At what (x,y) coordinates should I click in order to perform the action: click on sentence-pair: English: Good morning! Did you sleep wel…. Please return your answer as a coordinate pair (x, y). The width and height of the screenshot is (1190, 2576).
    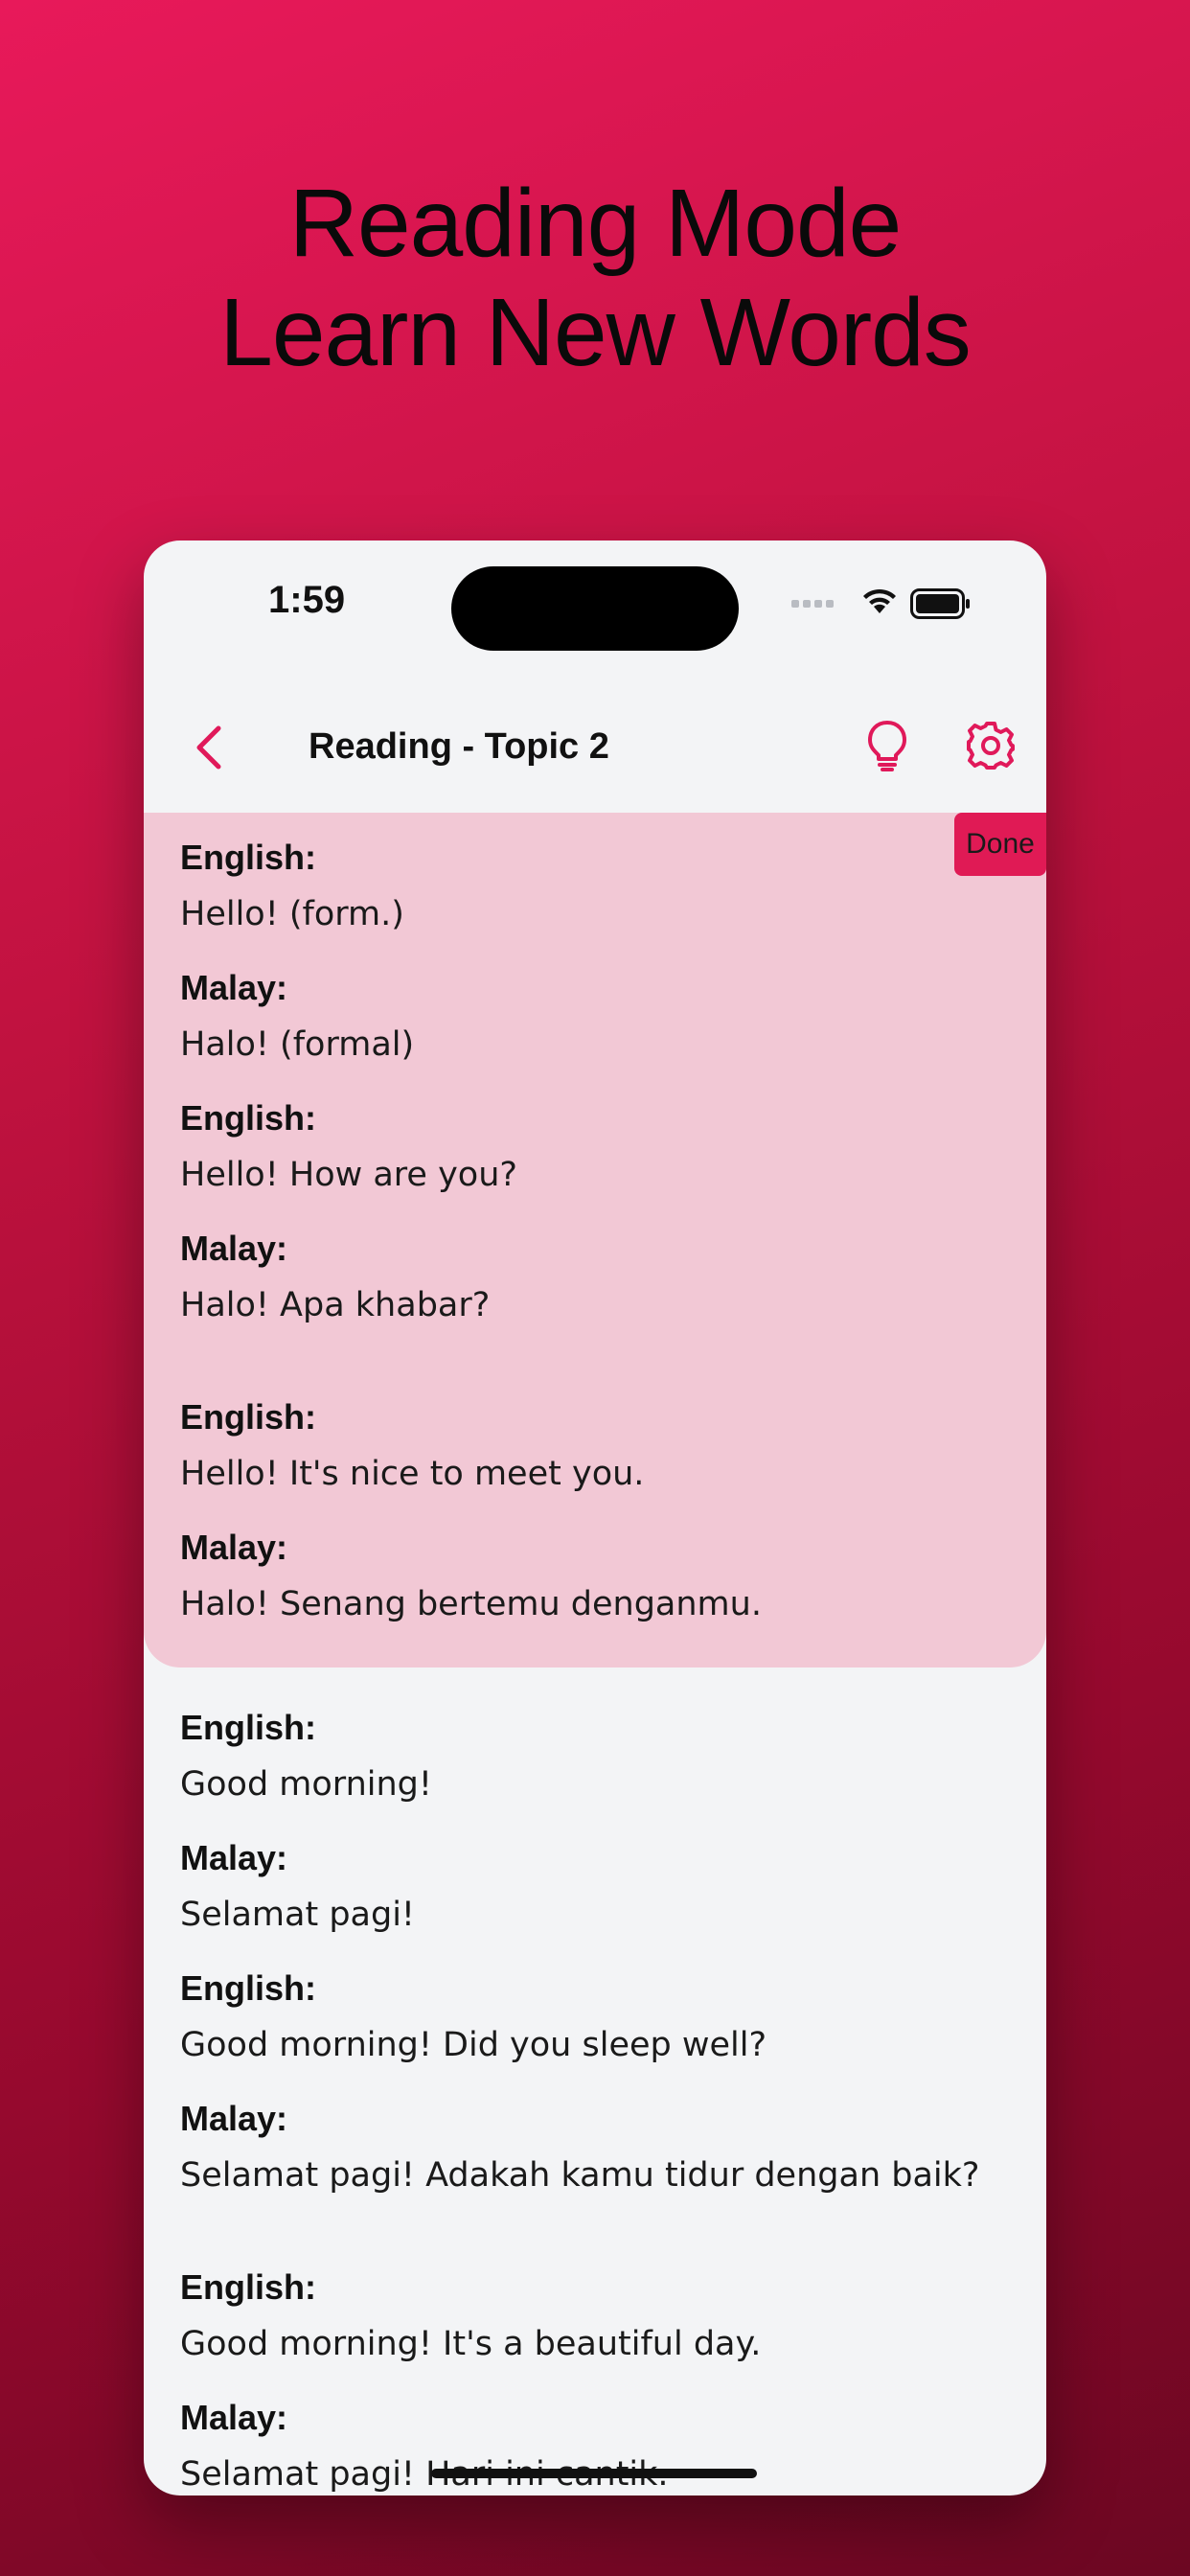
    Looking at the image, I should click on (595, 2091).